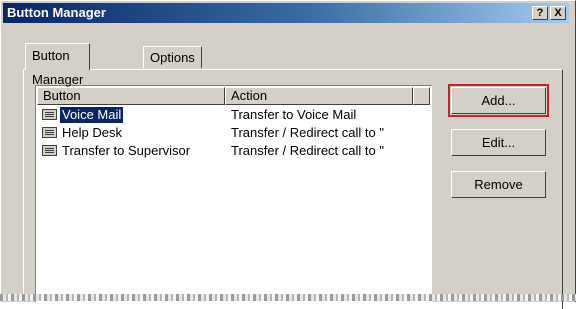  Describe the element at coordinates (58, 65) in the screenshot. I see `tab-button-manager: Button Manager` at that location.